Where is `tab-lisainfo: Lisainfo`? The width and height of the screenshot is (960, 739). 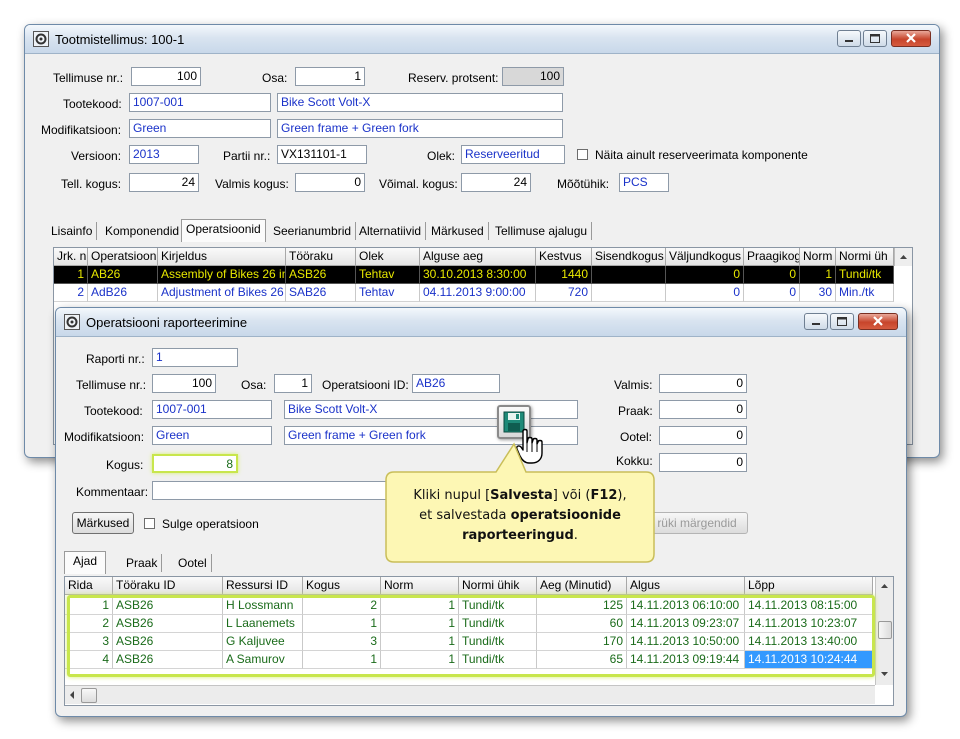 tab-lisainfo: Lisainfo is located at coordinates (72, 231).